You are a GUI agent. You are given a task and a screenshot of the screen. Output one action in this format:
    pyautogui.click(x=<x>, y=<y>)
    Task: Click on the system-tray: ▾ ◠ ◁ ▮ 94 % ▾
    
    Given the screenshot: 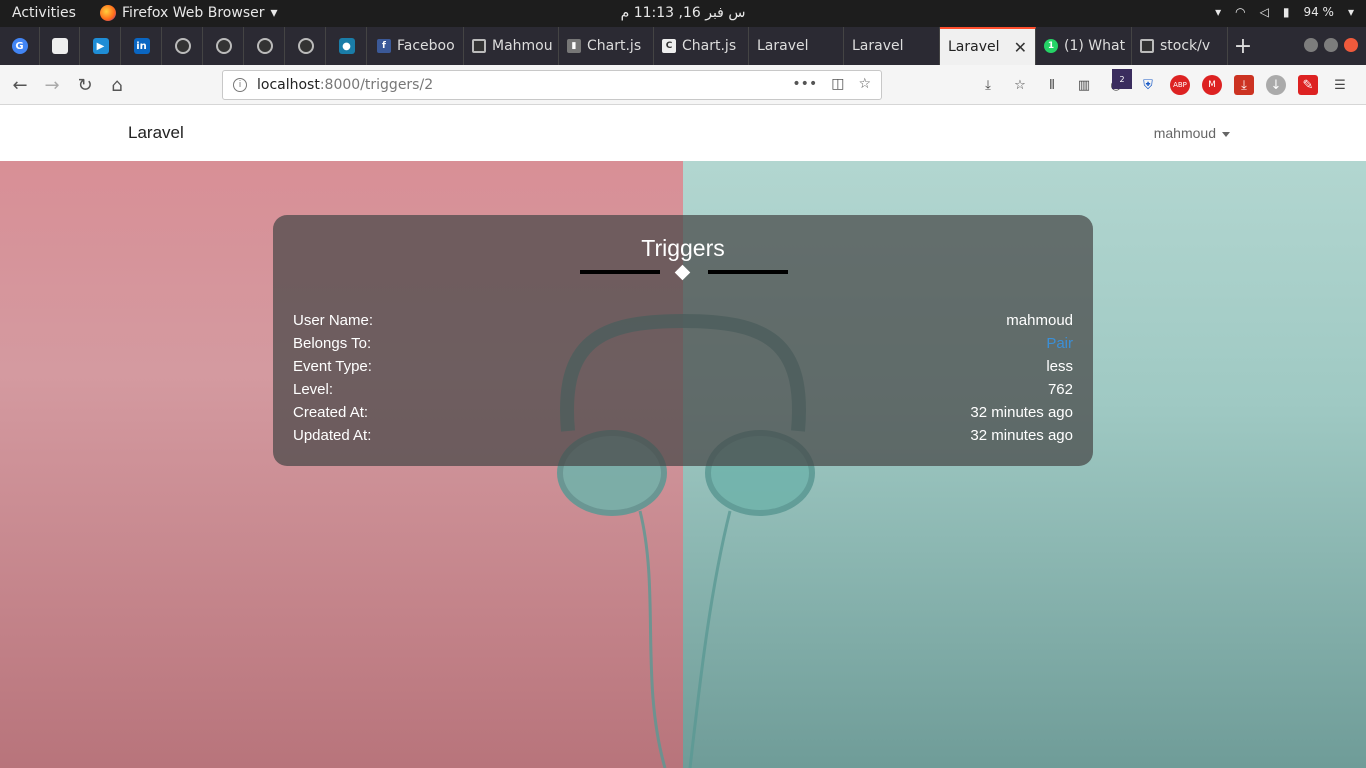 What is the action you would take?
    pyautogui.click(x=1284, y=12)
    